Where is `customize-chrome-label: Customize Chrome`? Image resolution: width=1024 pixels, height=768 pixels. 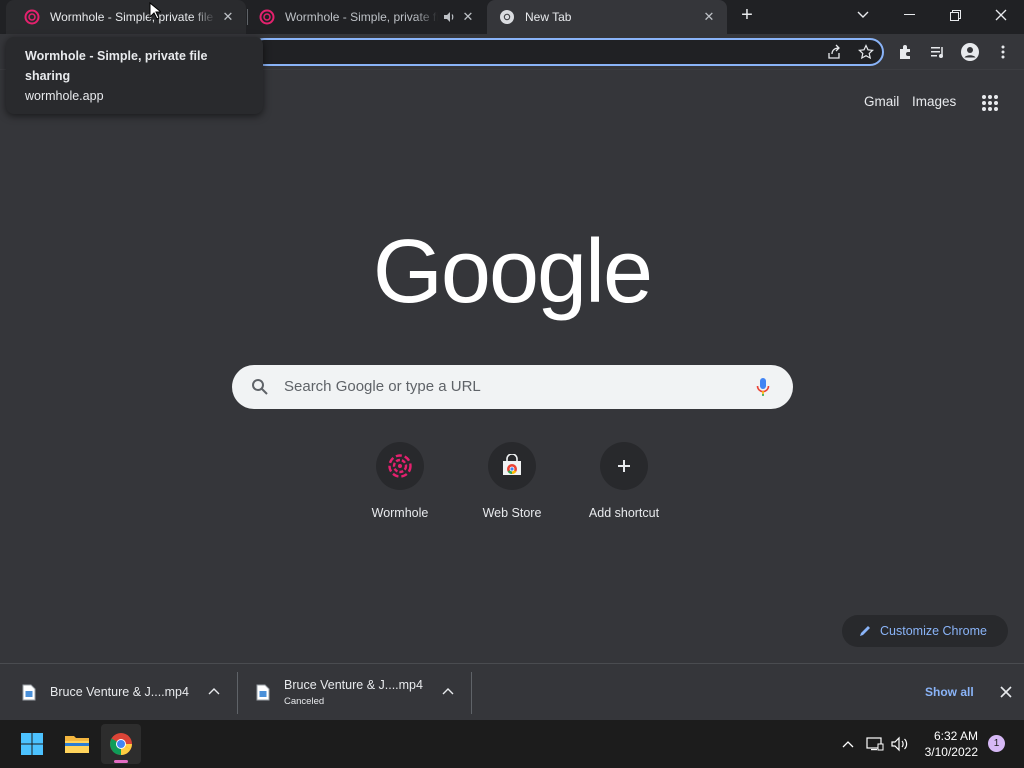
customize-chrome-label: Customize Chrome is located at coordinates (933, 631).